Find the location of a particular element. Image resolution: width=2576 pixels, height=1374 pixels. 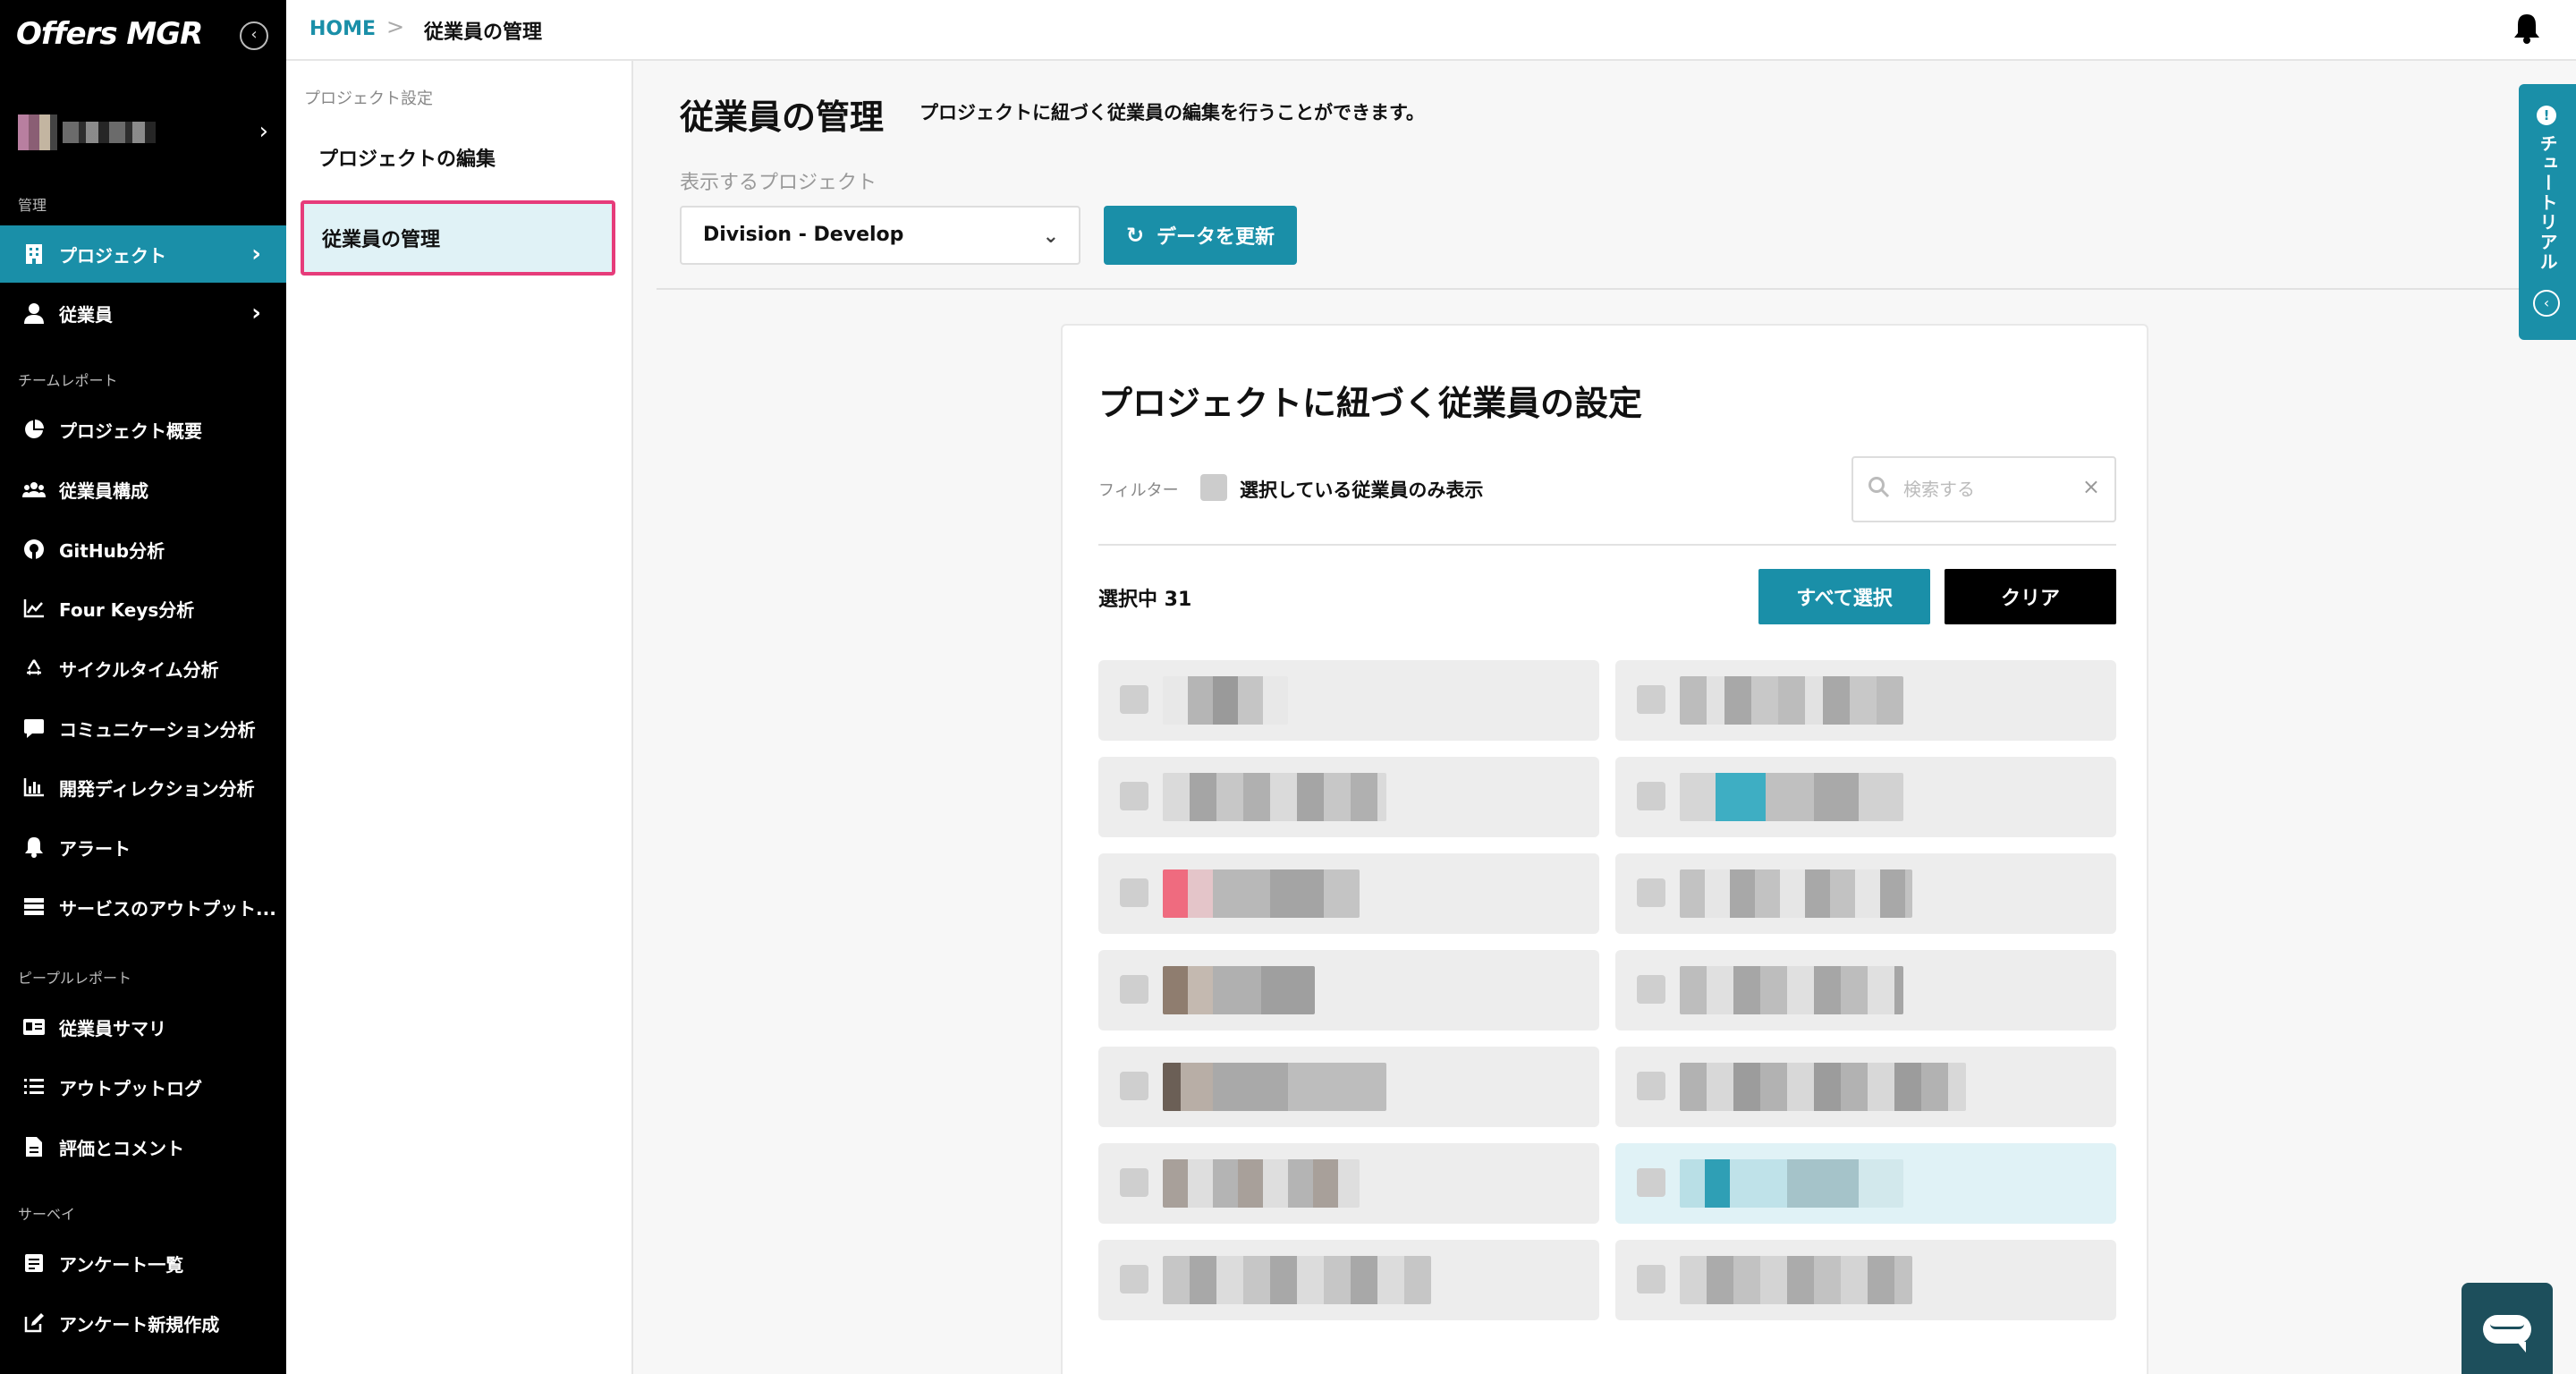

sidebar-item-label: 開発ディレクション分析 is located at coordinates (157, 788).